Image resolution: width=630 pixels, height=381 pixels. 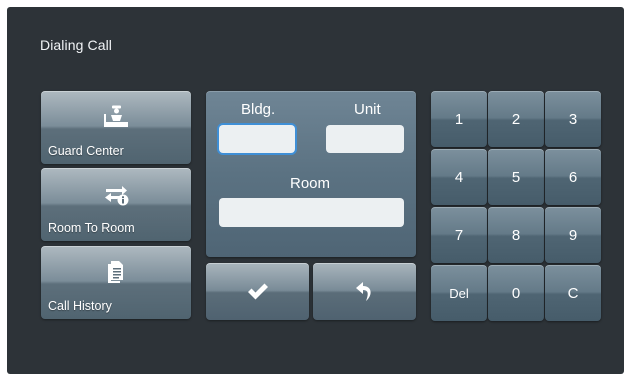 I want to click on confirm-button, so click(x=257, y=291).